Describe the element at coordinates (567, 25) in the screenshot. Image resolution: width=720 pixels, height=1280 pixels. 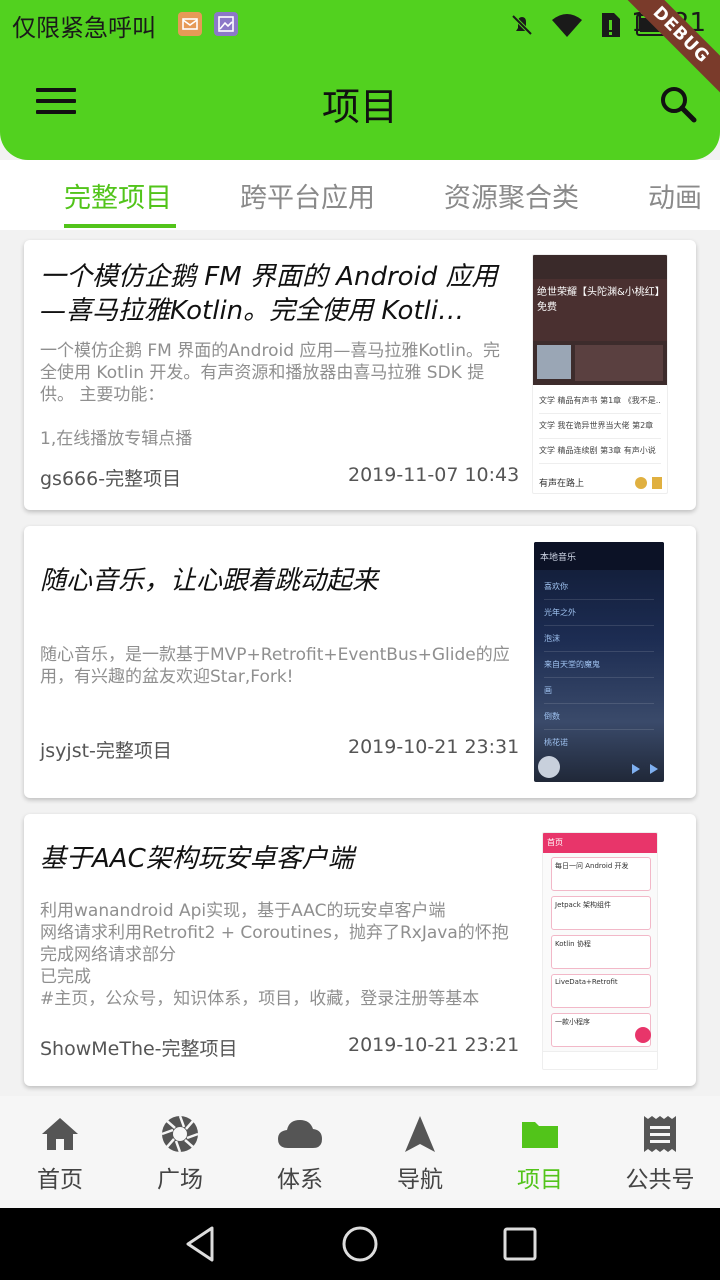
I see `wifi-icon` at that location.